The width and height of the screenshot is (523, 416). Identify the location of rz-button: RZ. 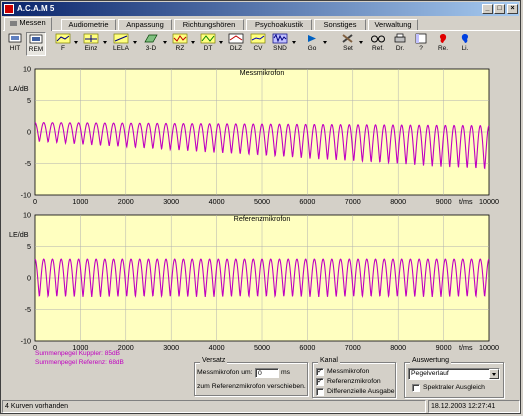
(180, 44).